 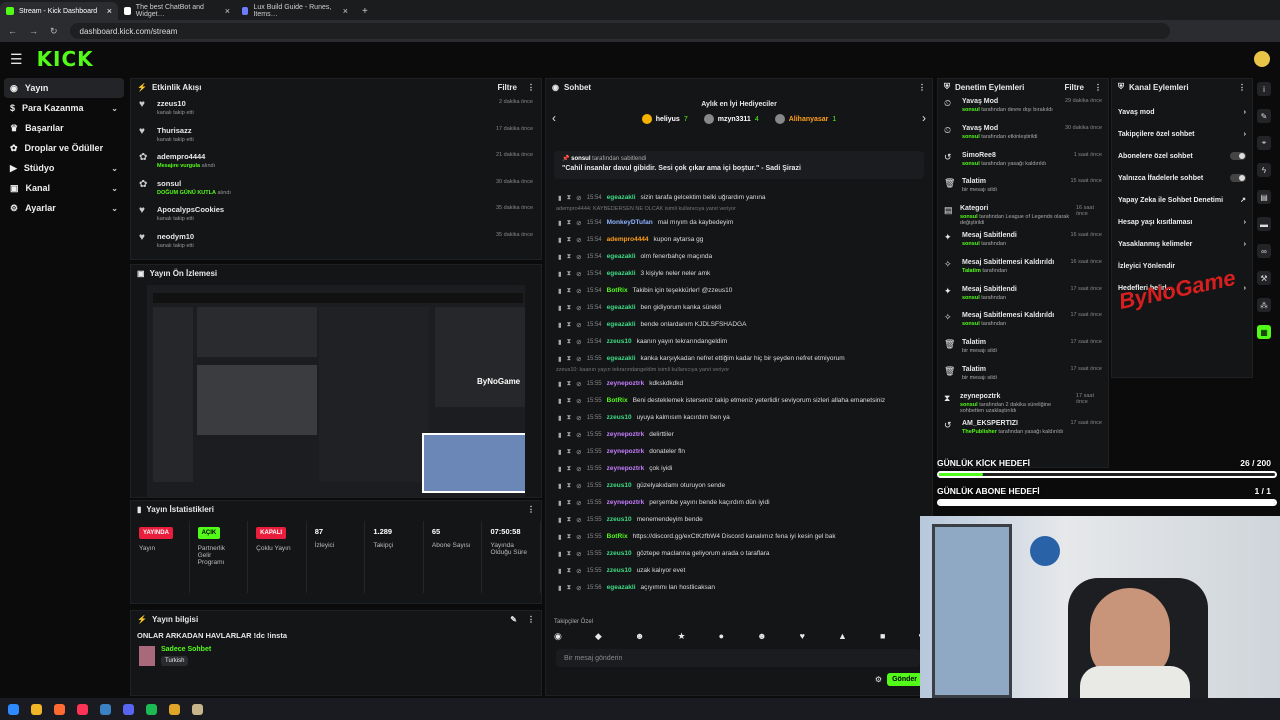 I want to click on spotify-icon, so click(x=151, y=709).